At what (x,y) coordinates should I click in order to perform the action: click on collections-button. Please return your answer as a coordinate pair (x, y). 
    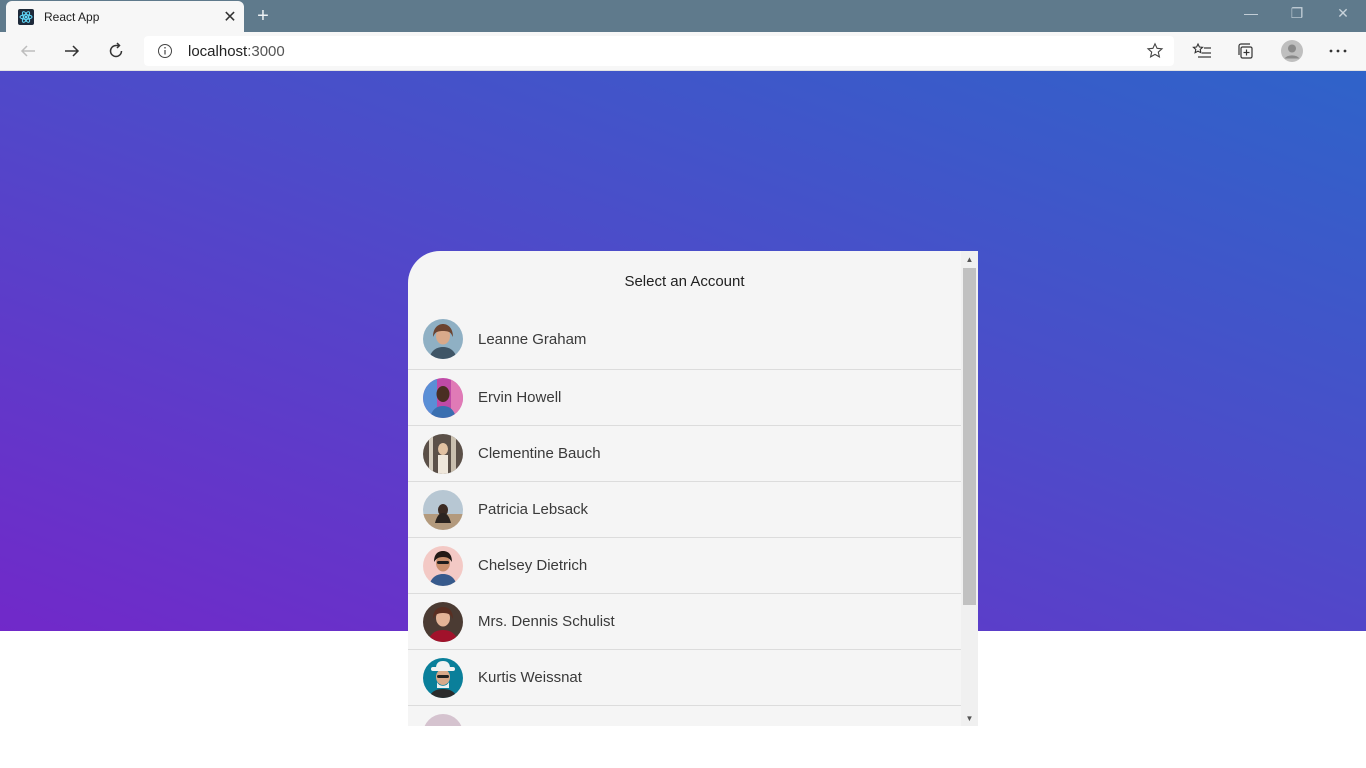
    Looking at the image, I should click on (1246, 51).